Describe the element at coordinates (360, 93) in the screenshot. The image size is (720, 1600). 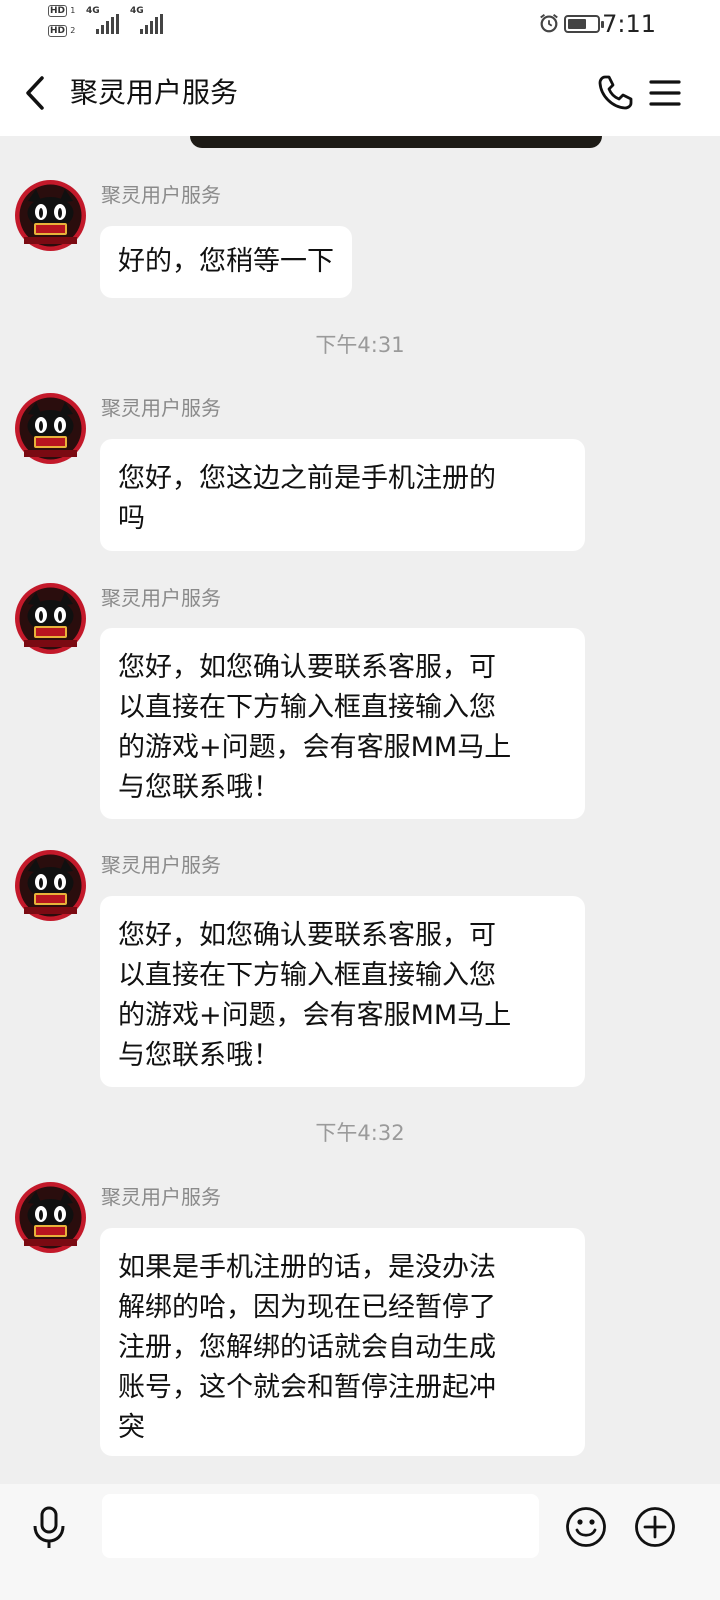
I see `chat-header: 聚灵用户服务` at that location.